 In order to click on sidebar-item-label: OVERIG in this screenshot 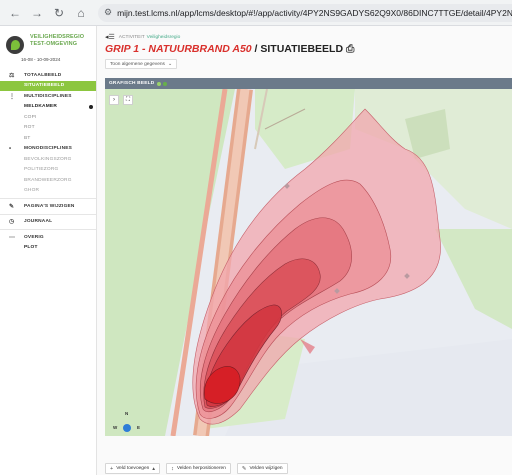, I will do `click(34, 237)`.